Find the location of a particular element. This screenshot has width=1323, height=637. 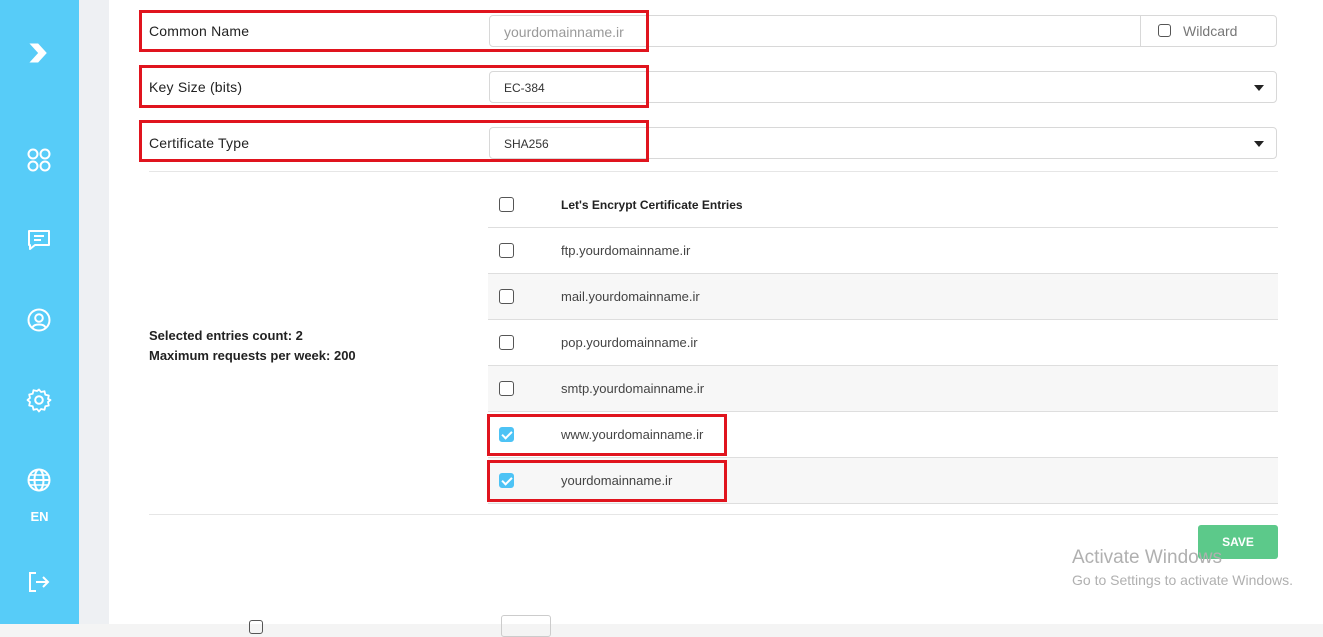

certificate-type-select: SHA256 is located at coordinates (883, 143).